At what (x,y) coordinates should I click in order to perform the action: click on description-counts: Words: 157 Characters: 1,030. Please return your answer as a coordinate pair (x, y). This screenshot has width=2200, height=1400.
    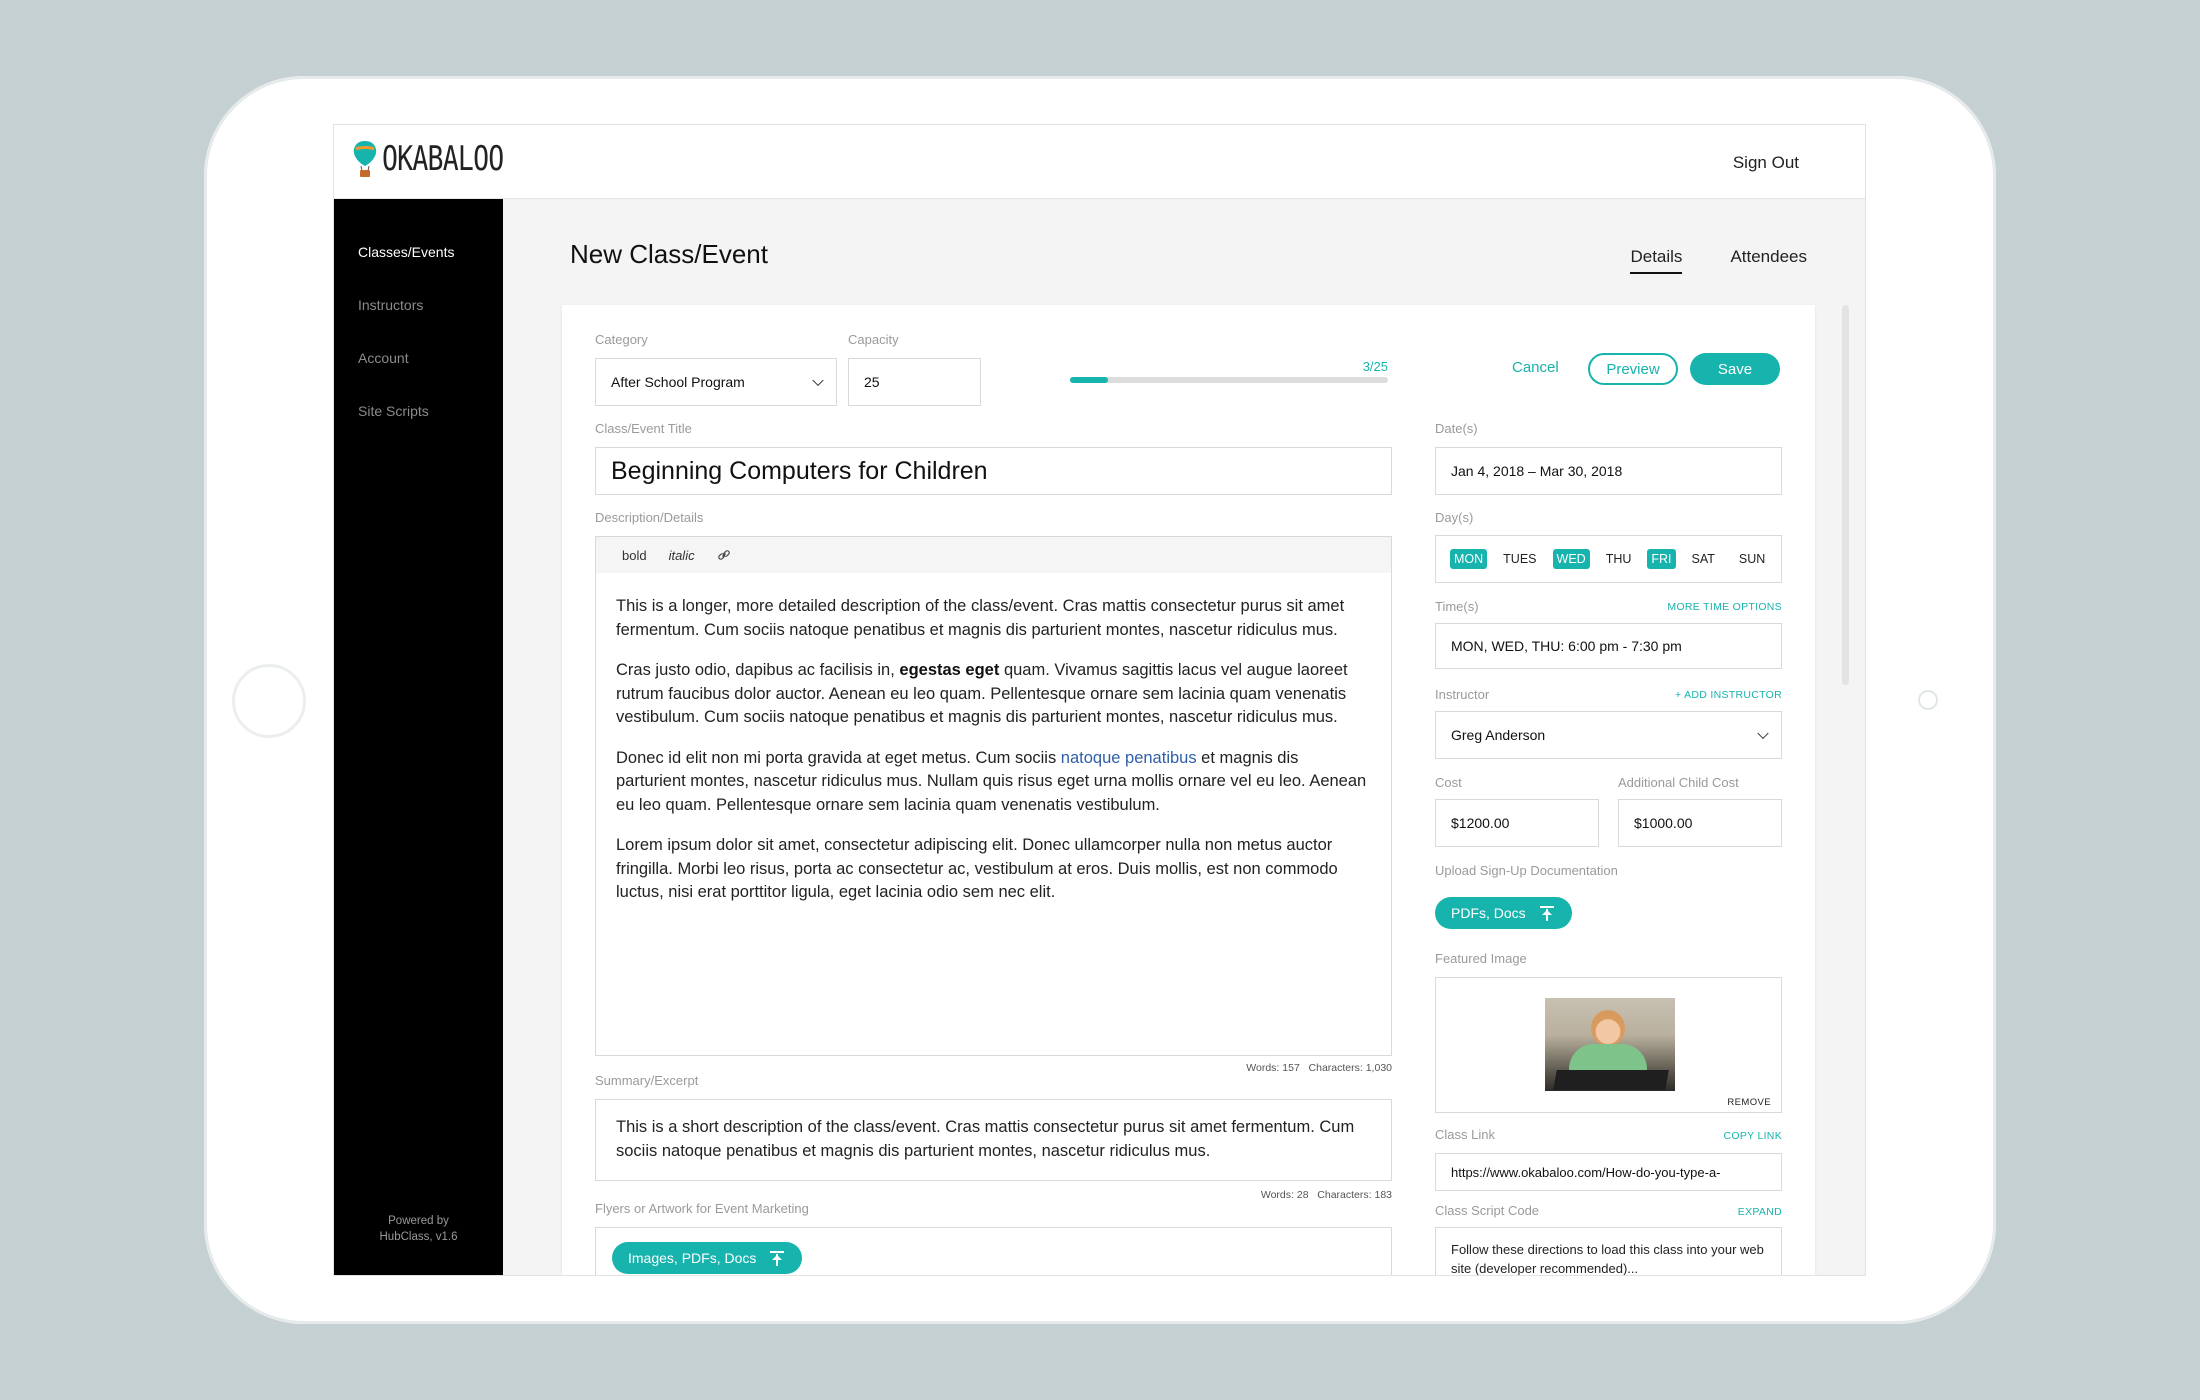
    Looking at the image, I should click on (1319, 1068).